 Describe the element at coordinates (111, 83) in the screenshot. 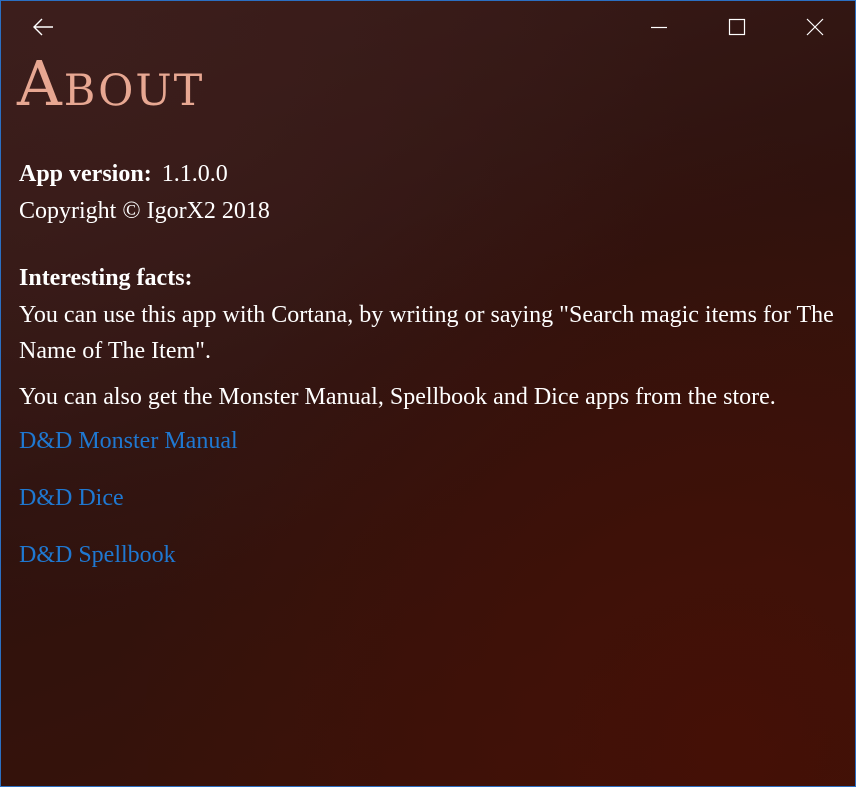

I see `page-title: About` at that location.